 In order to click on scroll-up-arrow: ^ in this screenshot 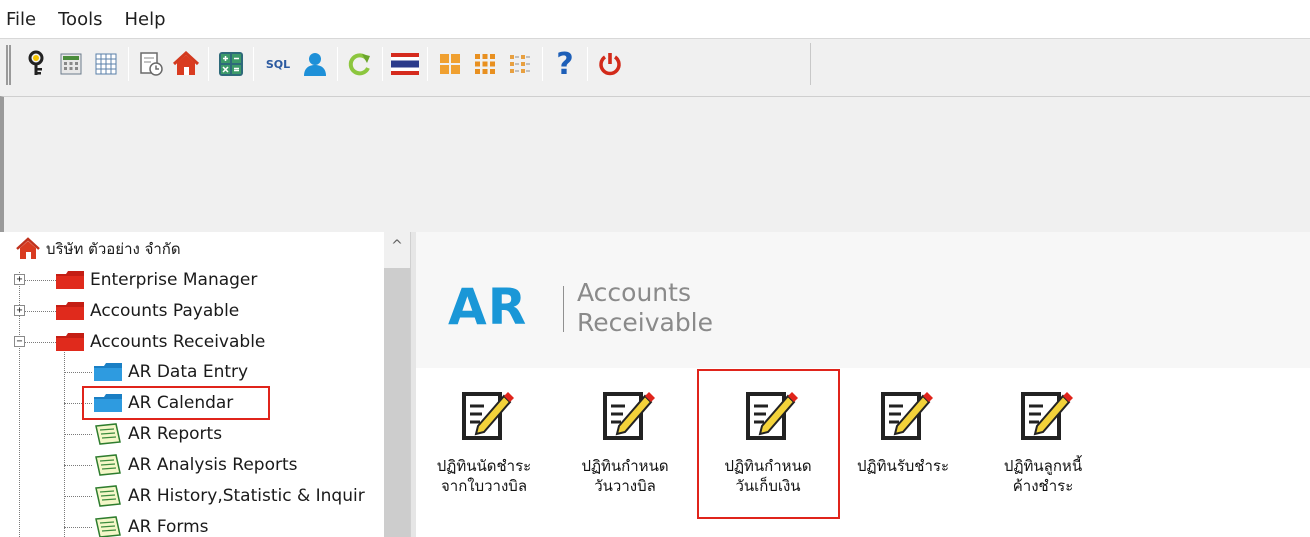, I will do `click(397, 249)`.